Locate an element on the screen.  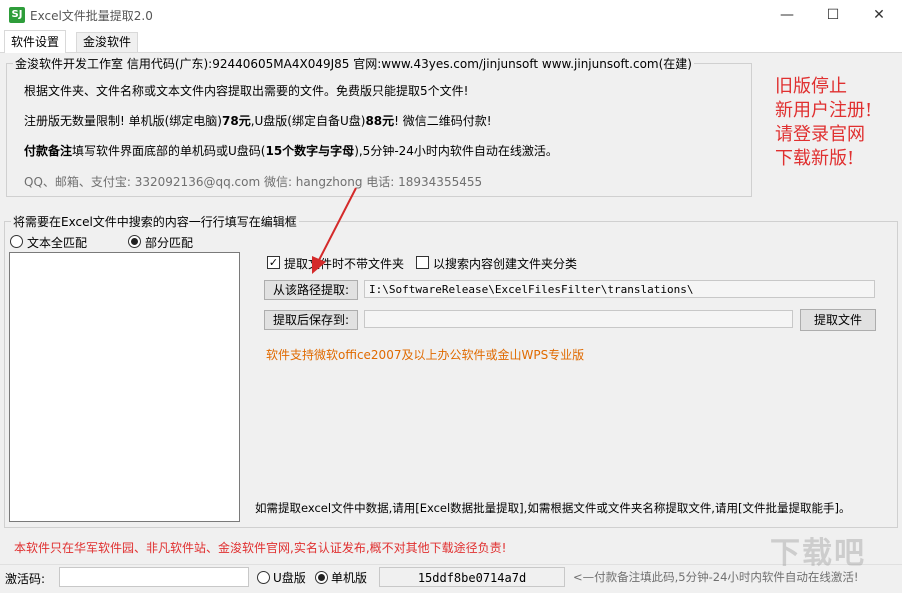
info-line-2e: ! 微信二维码付款! is located at coordinates (443, 121).